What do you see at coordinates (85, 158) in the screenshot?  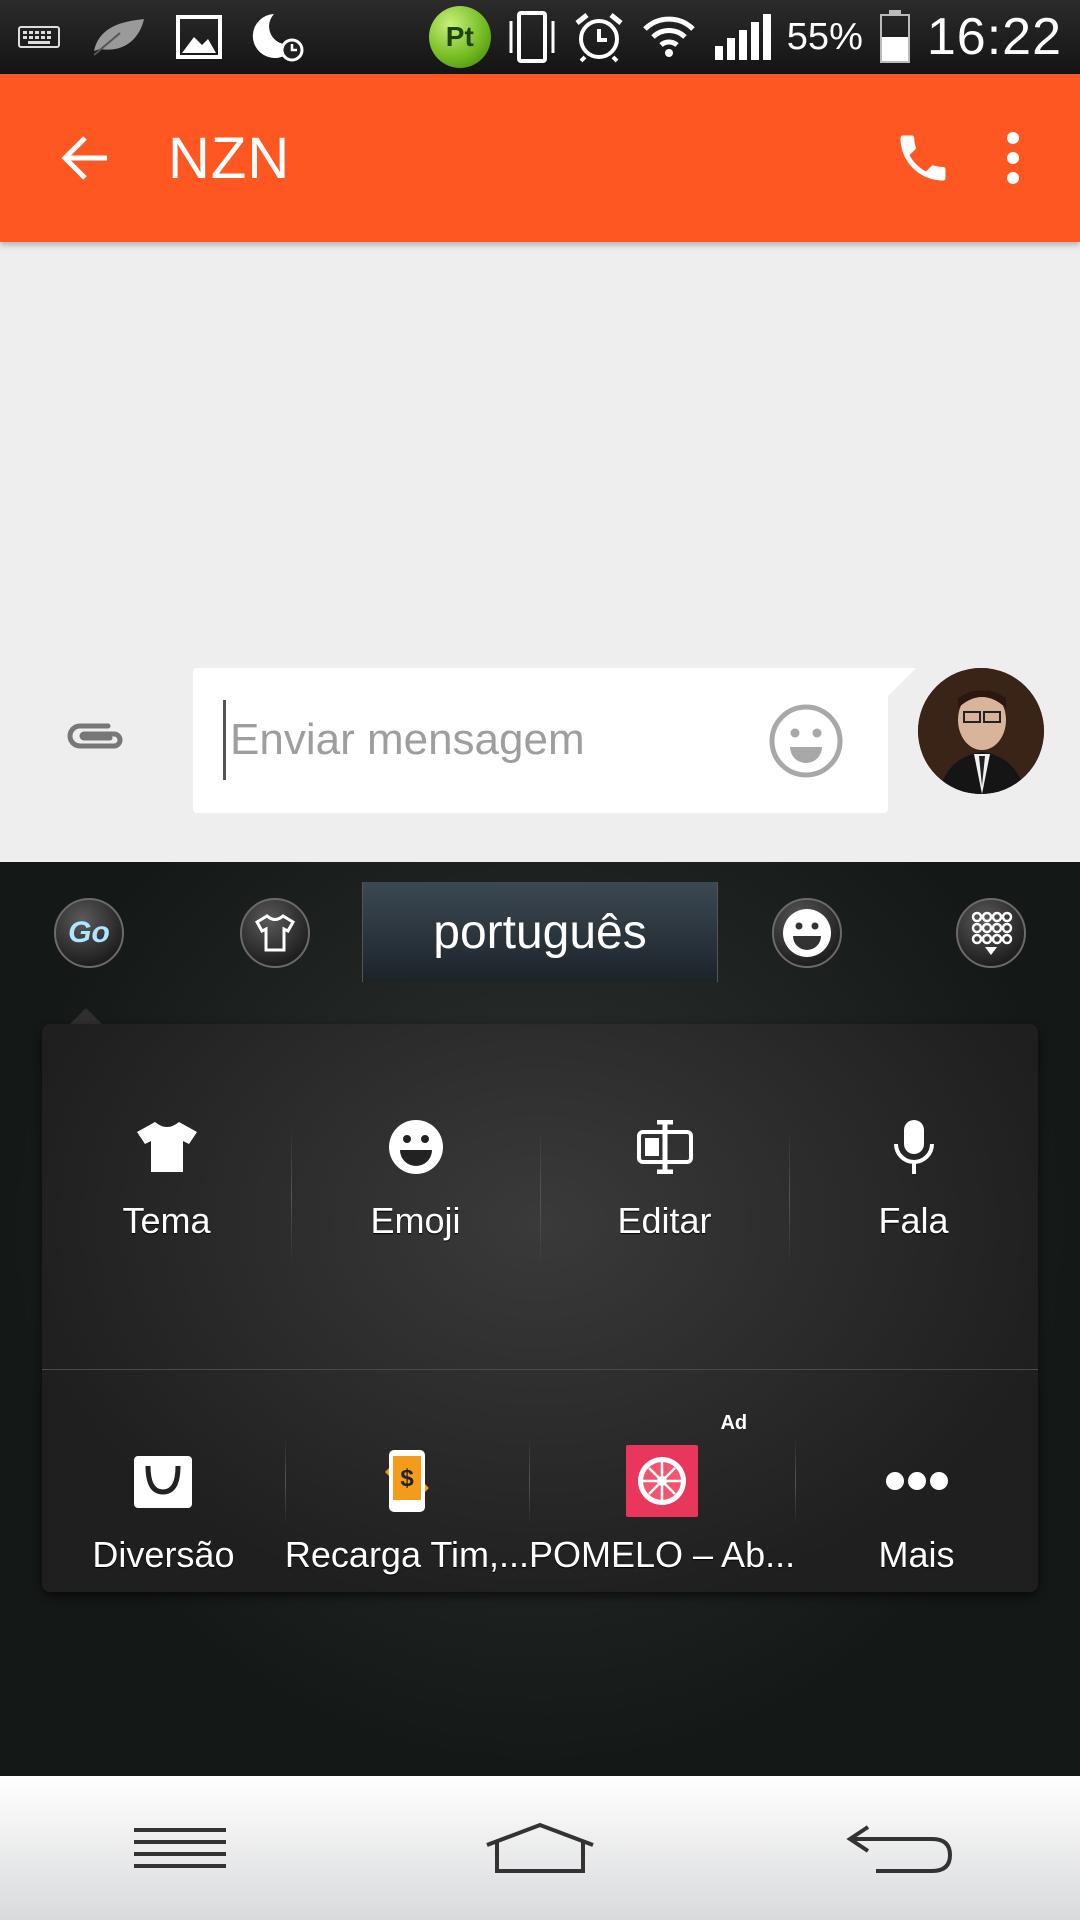 I see `back-arrow-icon` at bounding box center [85, 158].